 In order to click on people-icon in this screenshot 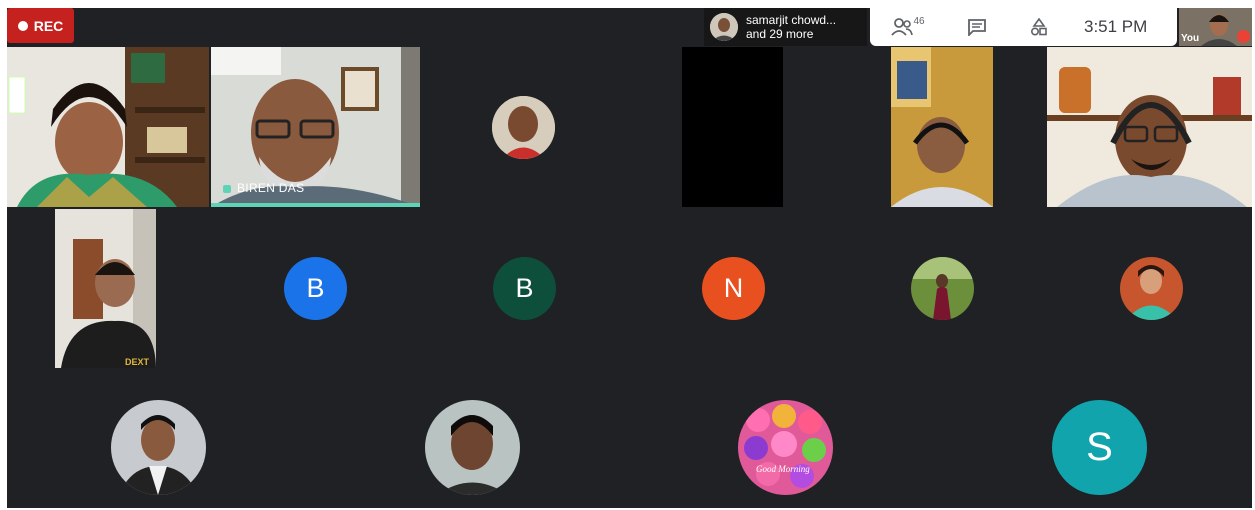, I will do `click(902, 27)`.